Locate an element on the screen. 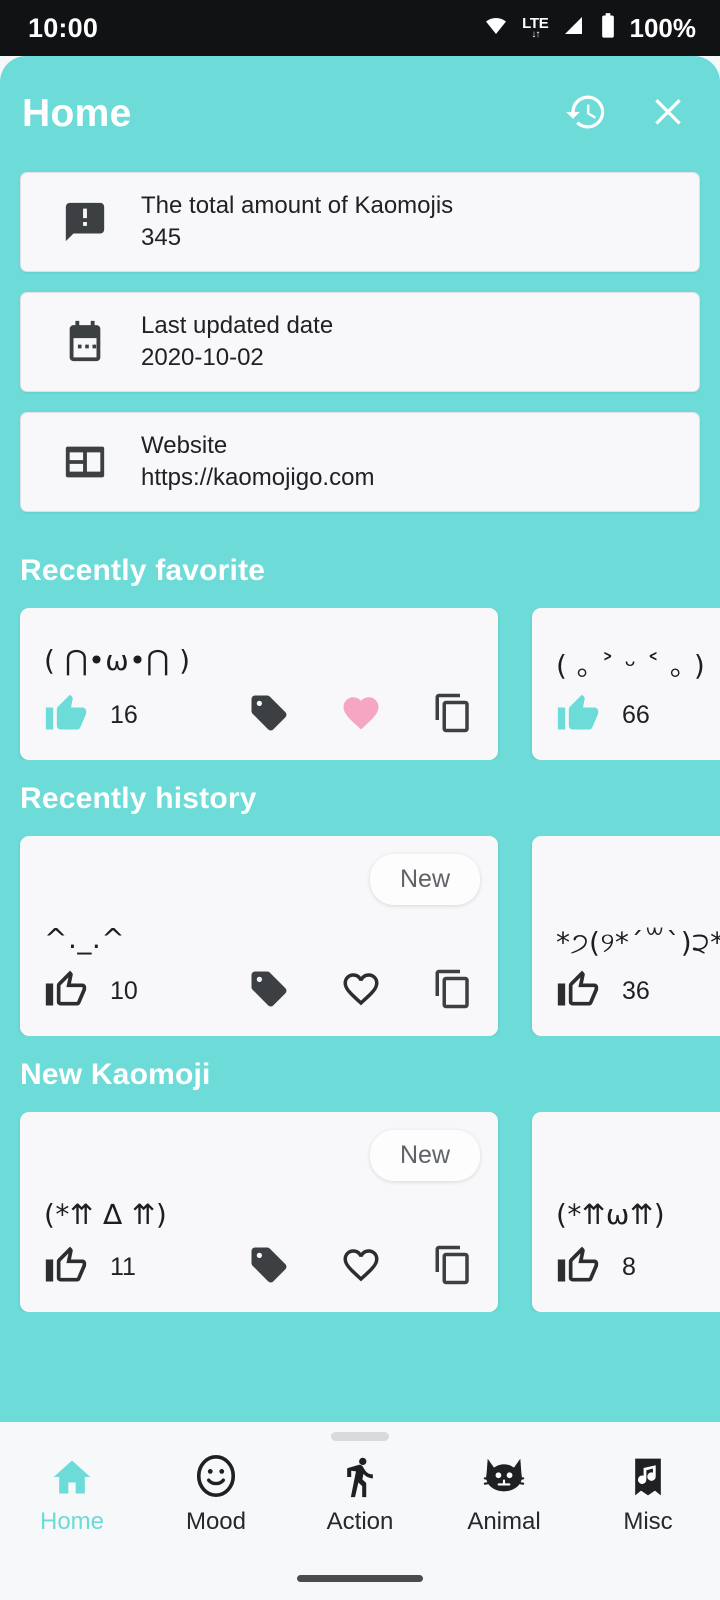  lte-icon: LTE ↓↑ is located at coordinates (535, 28).